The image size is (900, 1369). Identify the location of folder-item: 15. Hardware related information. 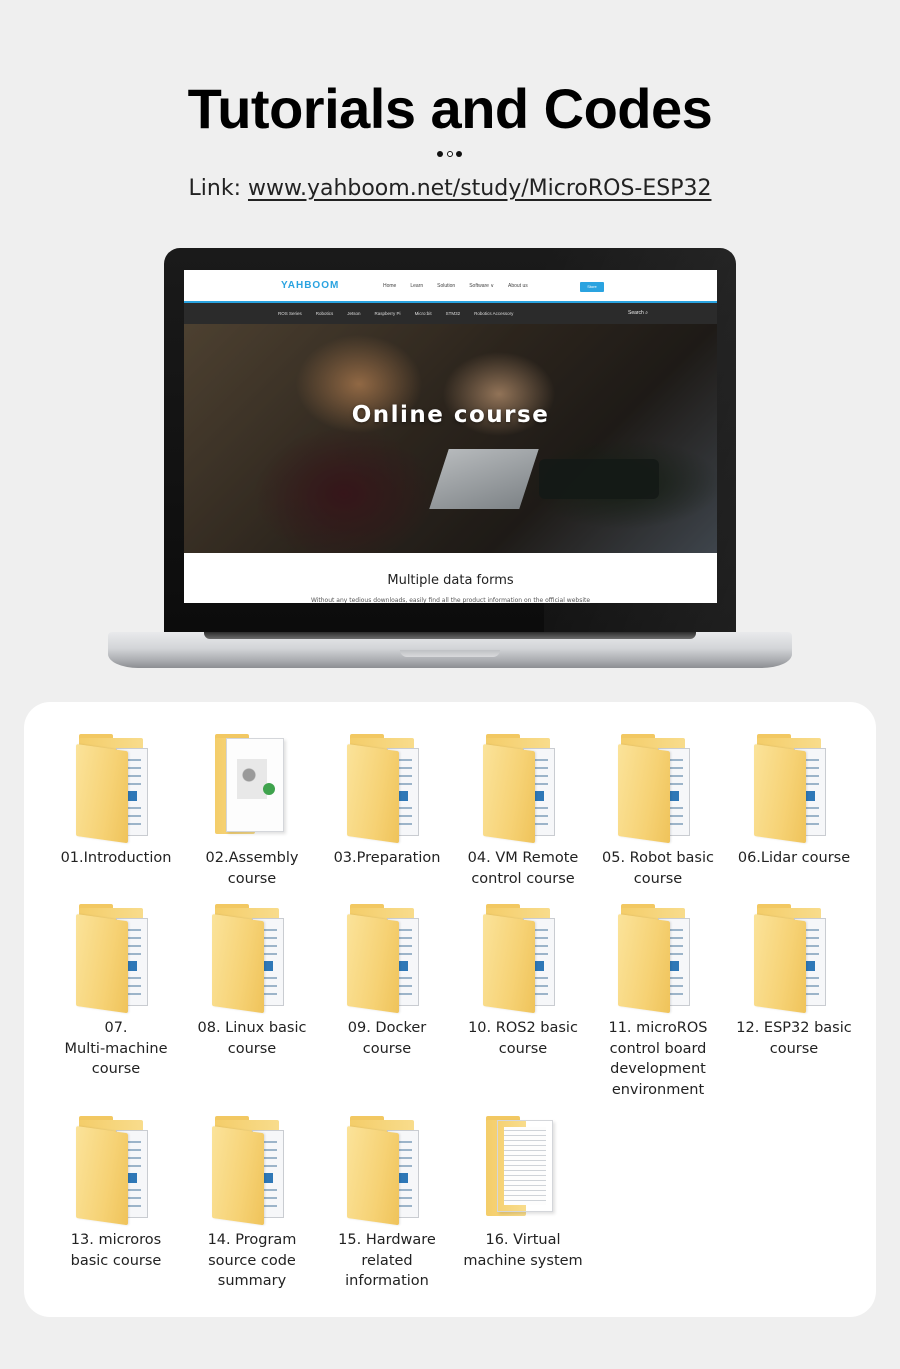
(387, 1204).